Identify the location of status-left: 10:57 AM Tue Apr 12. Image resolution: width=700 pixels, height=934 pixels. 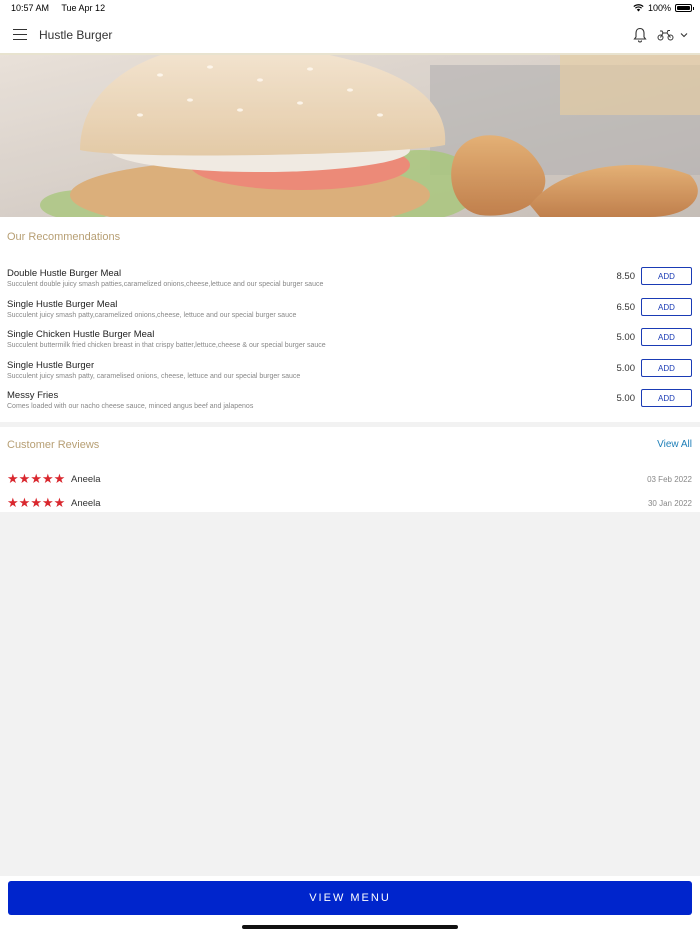
(63, 8).